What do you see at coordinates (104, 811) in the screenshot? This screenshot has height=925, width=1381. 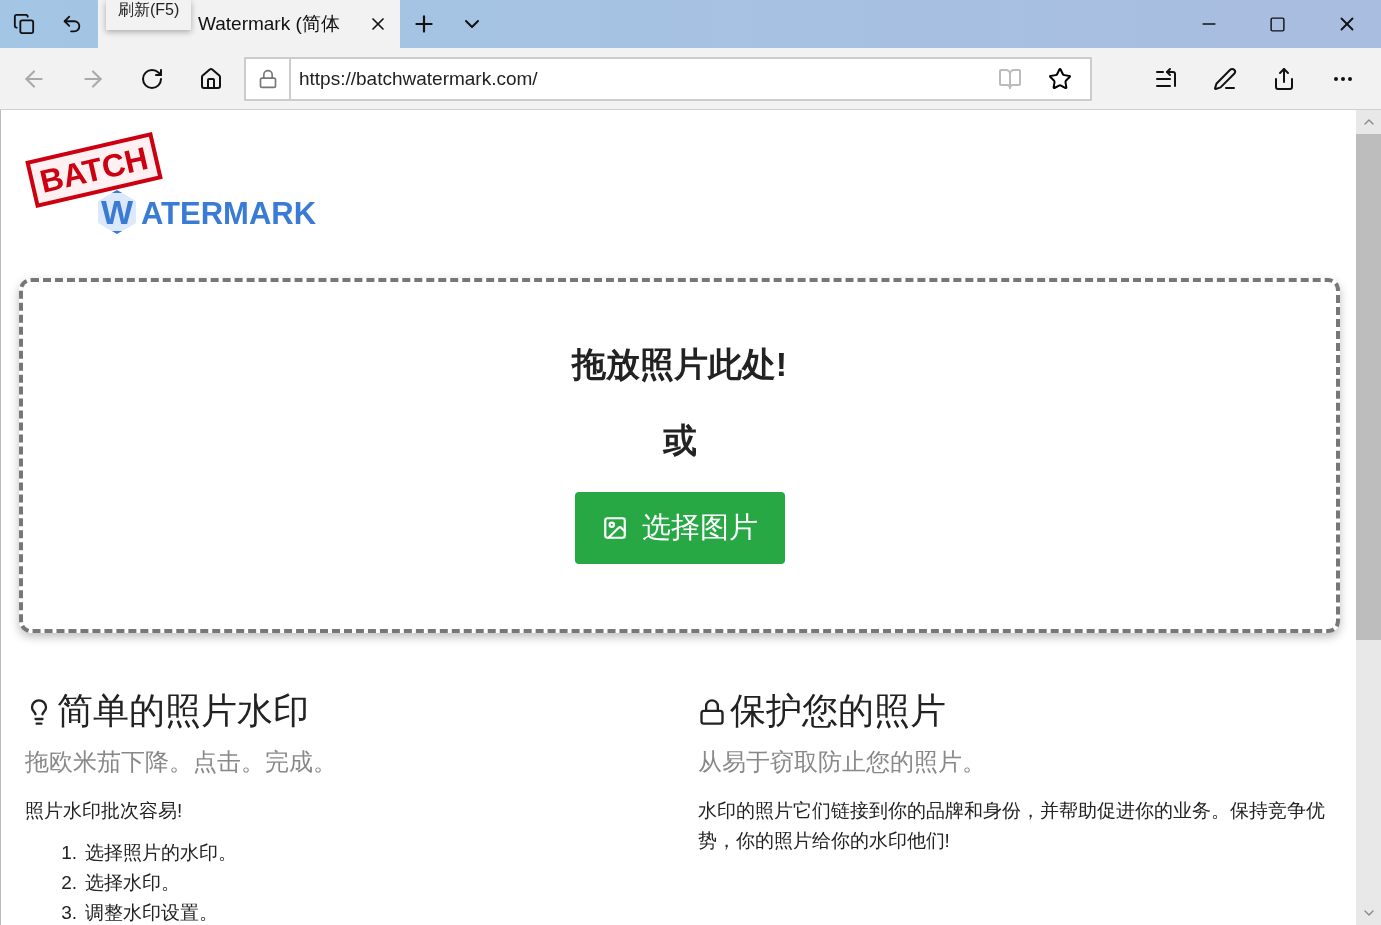 I see `feature-text: 照片水印批次容易!` at bounding box center [104, 811].